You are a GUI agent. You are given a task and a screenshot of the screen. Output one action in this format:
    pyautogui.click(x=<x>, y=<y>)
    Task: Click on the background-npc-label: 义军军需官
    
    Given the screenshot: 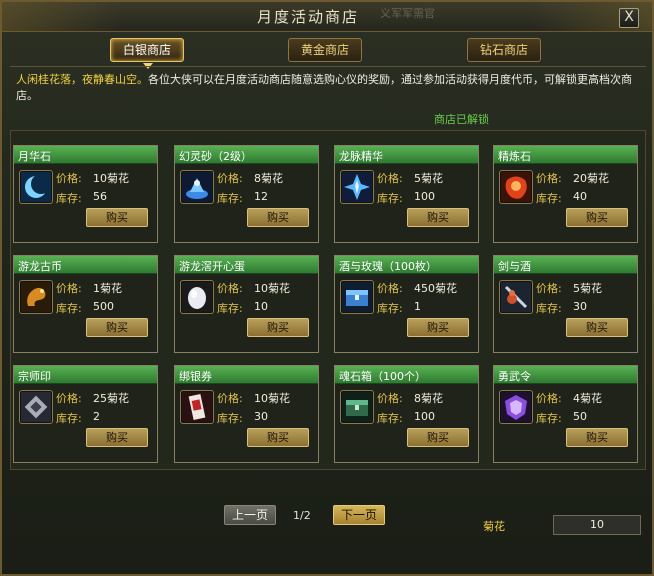 What is the action you would take?
    pyautogui.click(x=407, y=13)
    